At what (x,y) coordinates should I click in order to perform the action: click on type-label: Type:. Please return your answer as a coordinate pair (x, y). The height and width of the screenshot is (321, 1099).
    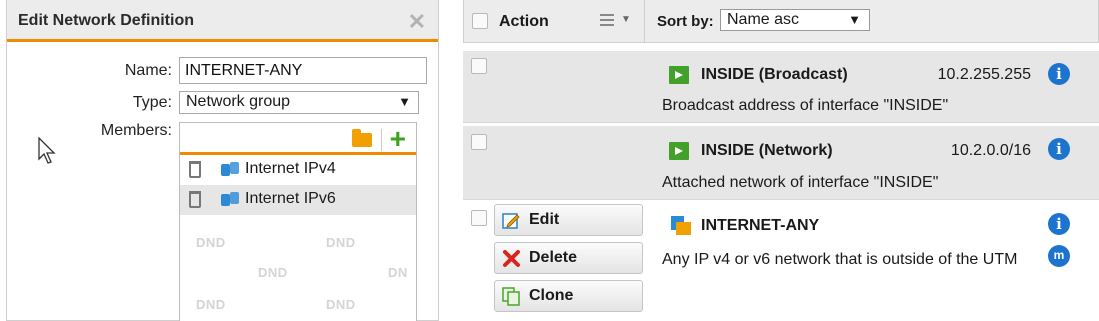
    Looking at the image, I should click on (152, 102).